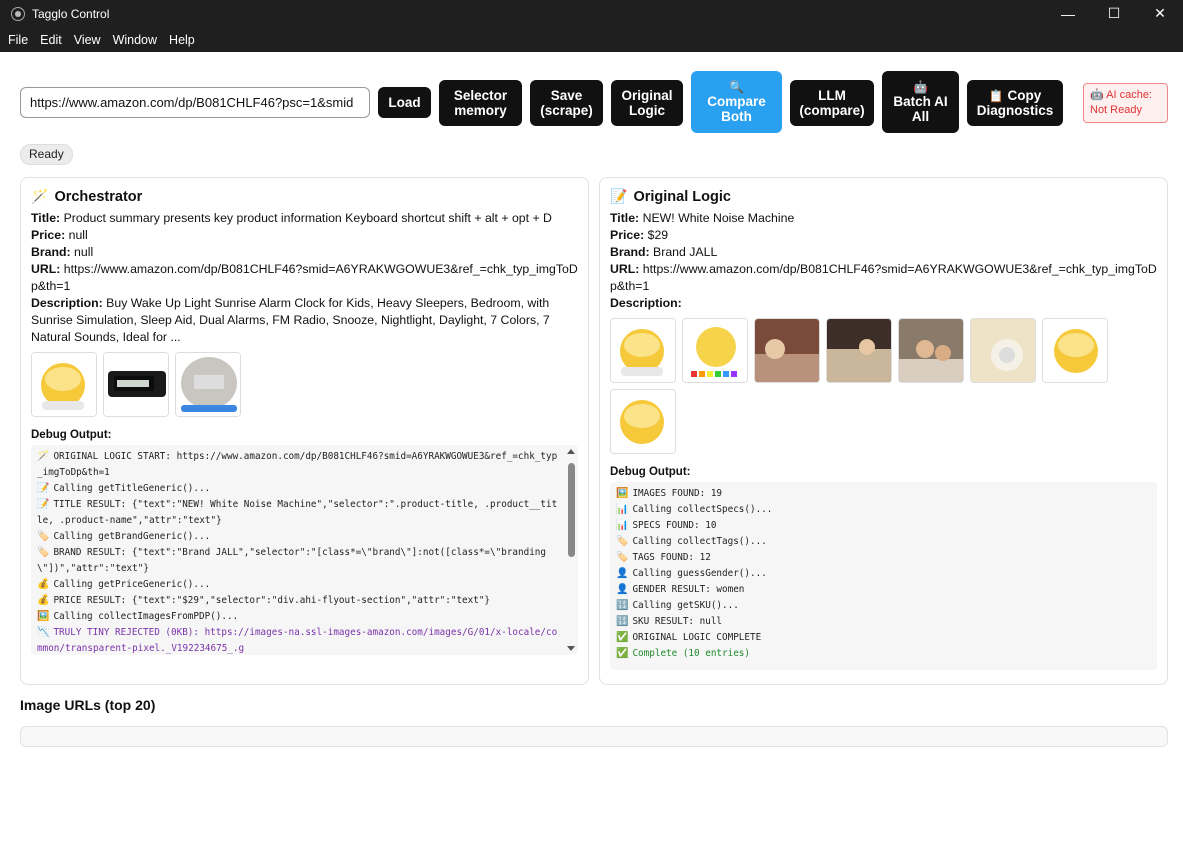  Describe the element at coordinates (304, 235) in the screenshot. I see `price-field: Price: null` at that location.